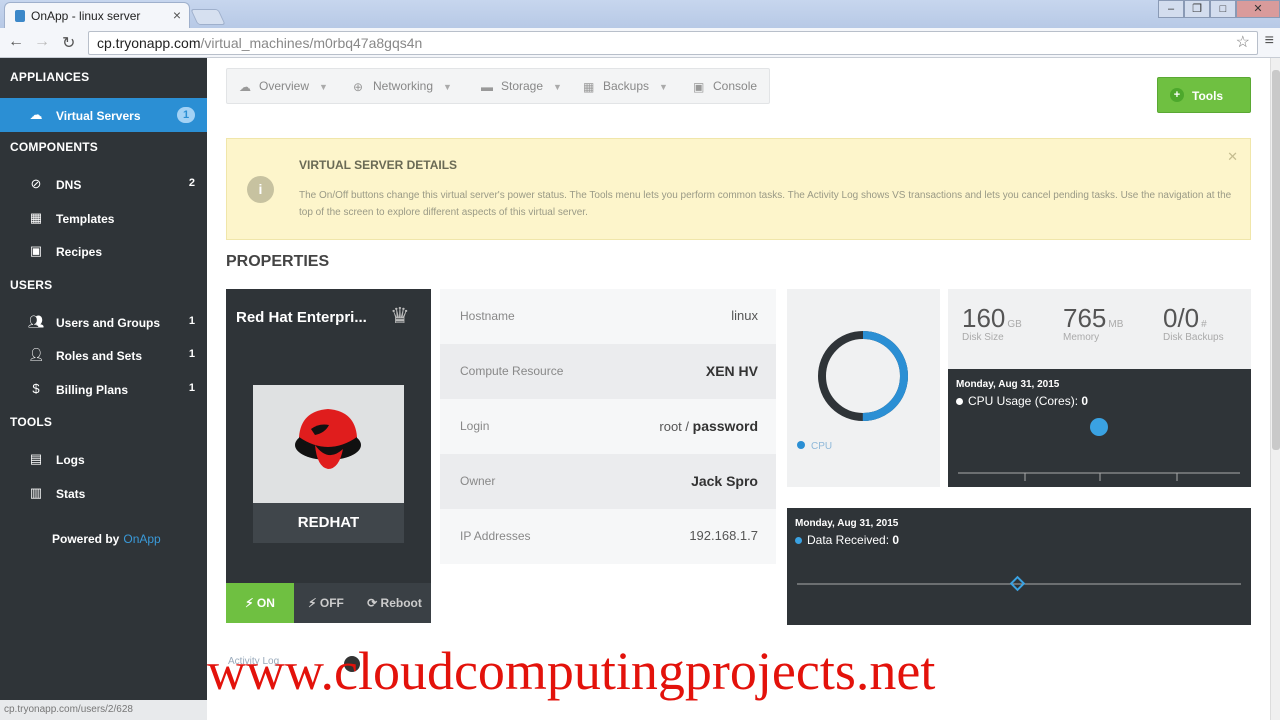  I want to click on powered-by: Powered by OnApp, so click(106, 539).